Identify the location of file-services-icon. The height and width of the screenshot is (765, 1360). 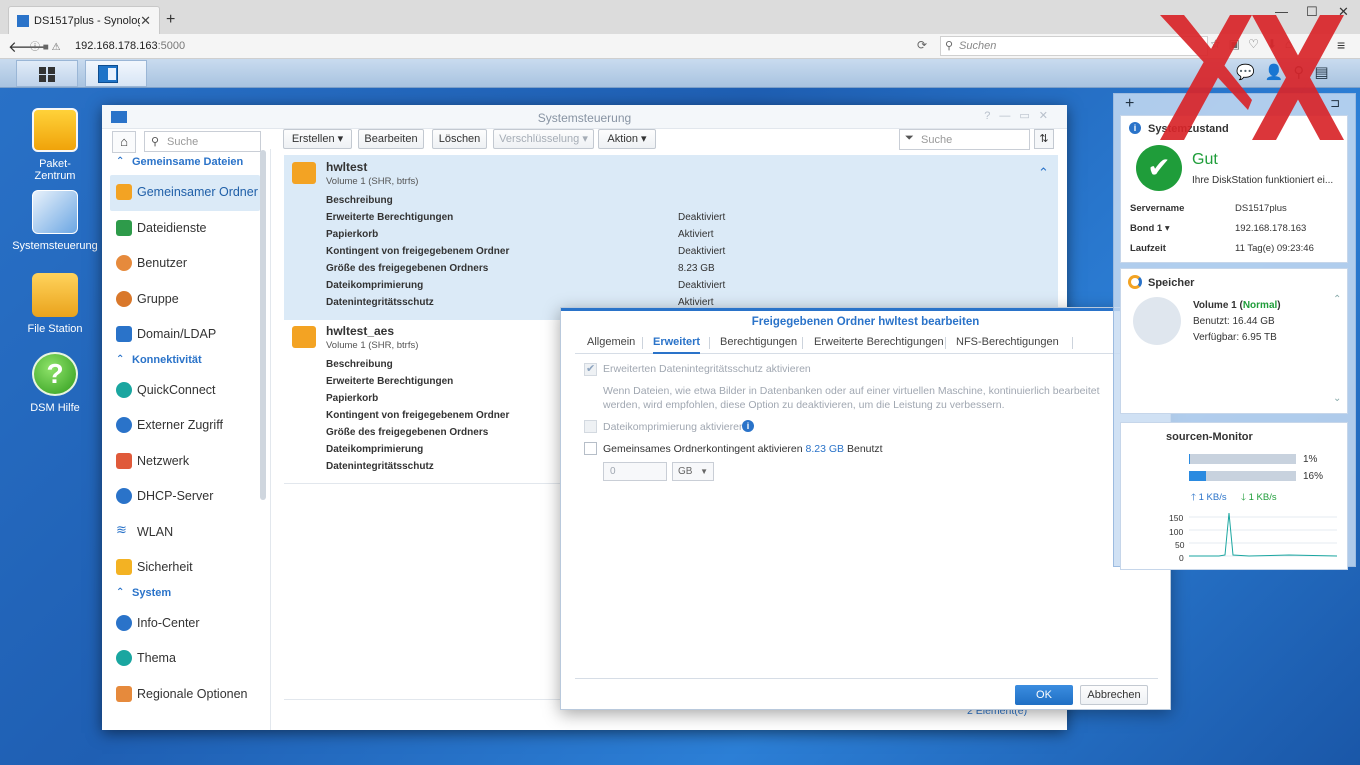
(124, 227).